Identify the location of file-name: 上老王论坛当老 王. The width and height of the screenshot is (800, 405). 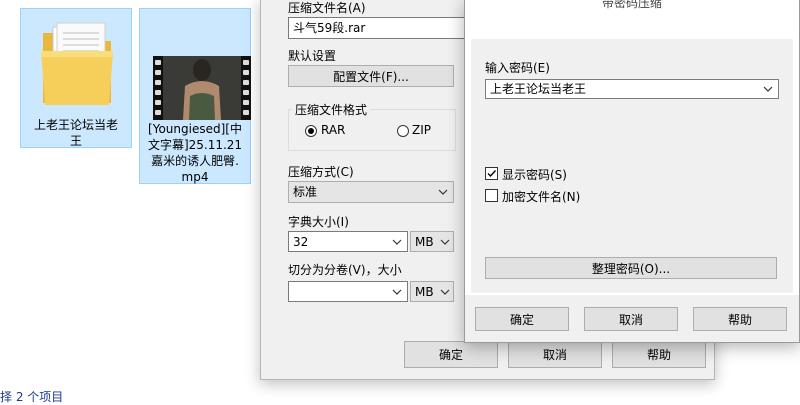
(76, 133).